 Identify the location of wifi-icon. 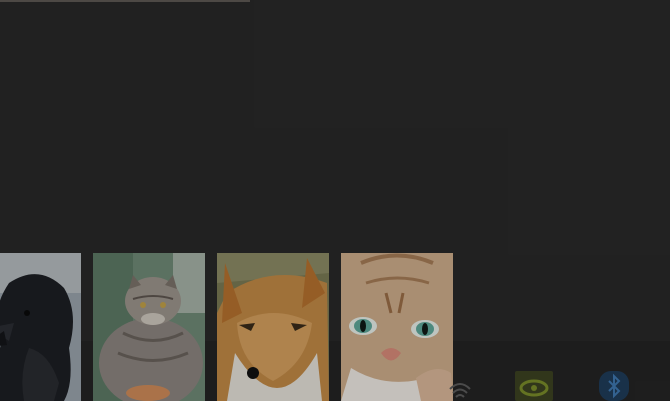
(460, 386).